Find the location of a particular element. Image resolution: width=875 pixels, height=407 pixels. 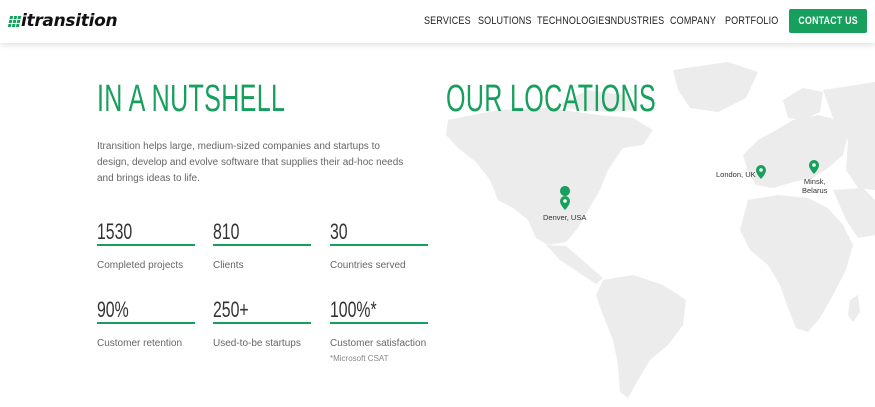

nav-item-technologies: TECHNOLOGIES is located at coordinates (574, 21).